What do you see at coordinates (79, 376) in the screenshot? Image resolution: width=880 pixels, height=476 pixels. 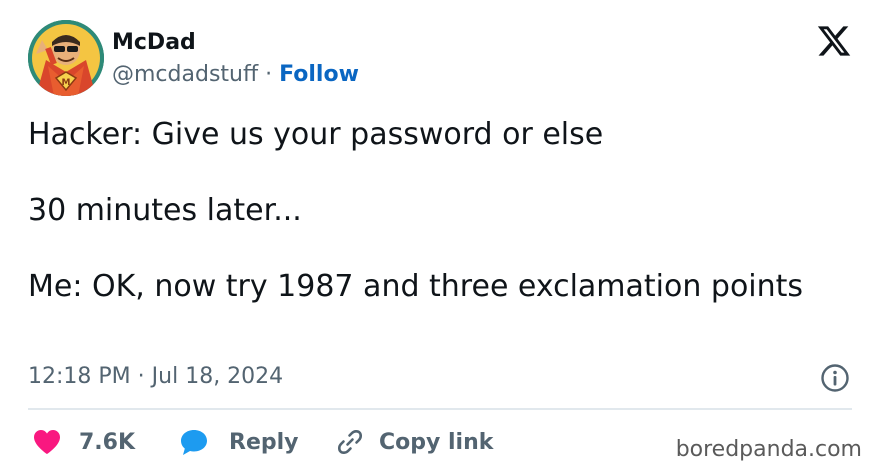 I see `tweet-time: 12:18 PM` at bounding box center [79, 376].